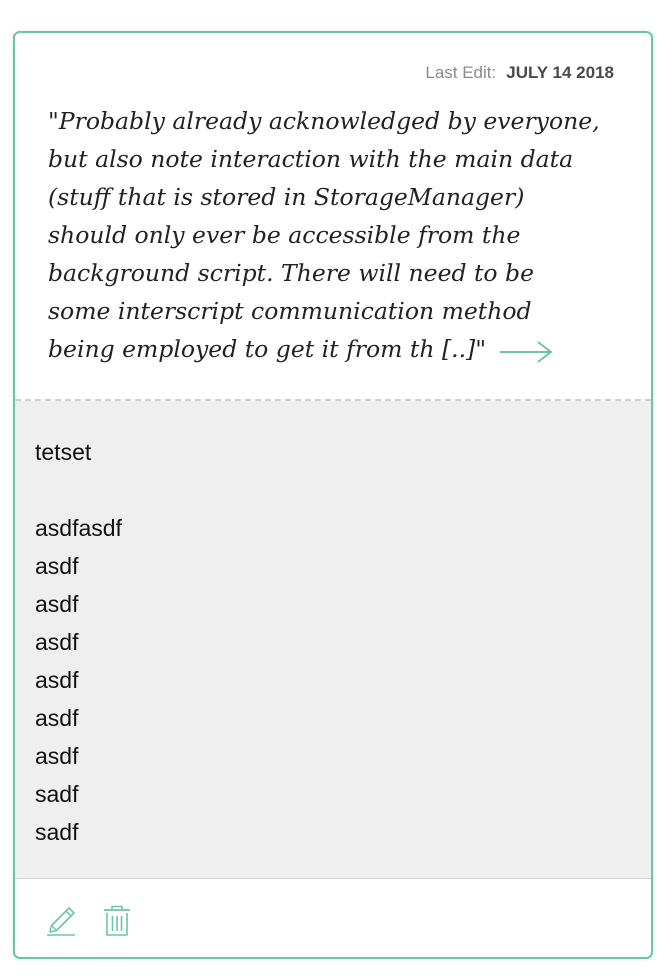  I want to click on quote-line: being employed to get it from th [..]", so click(267, 349).